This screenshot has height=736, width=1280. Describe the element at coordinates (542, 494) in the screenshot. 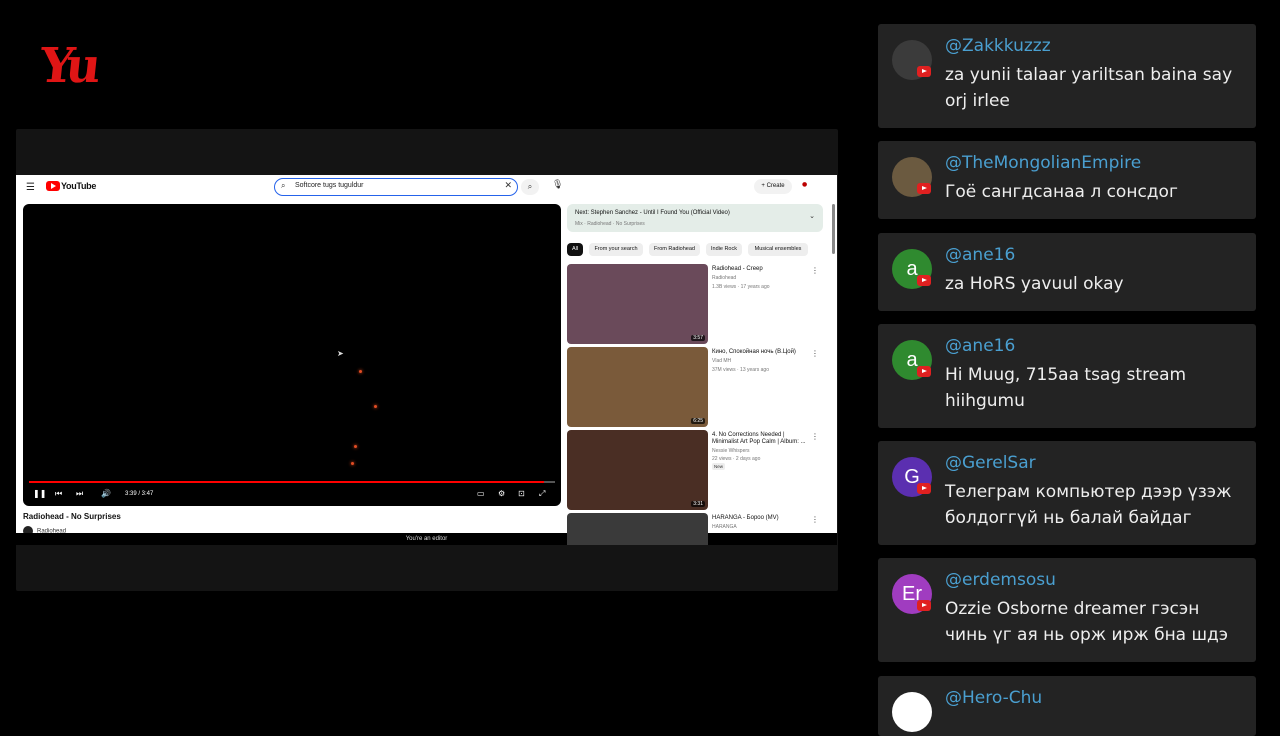

I see `fullscreen-icon: ⤢` at that location.